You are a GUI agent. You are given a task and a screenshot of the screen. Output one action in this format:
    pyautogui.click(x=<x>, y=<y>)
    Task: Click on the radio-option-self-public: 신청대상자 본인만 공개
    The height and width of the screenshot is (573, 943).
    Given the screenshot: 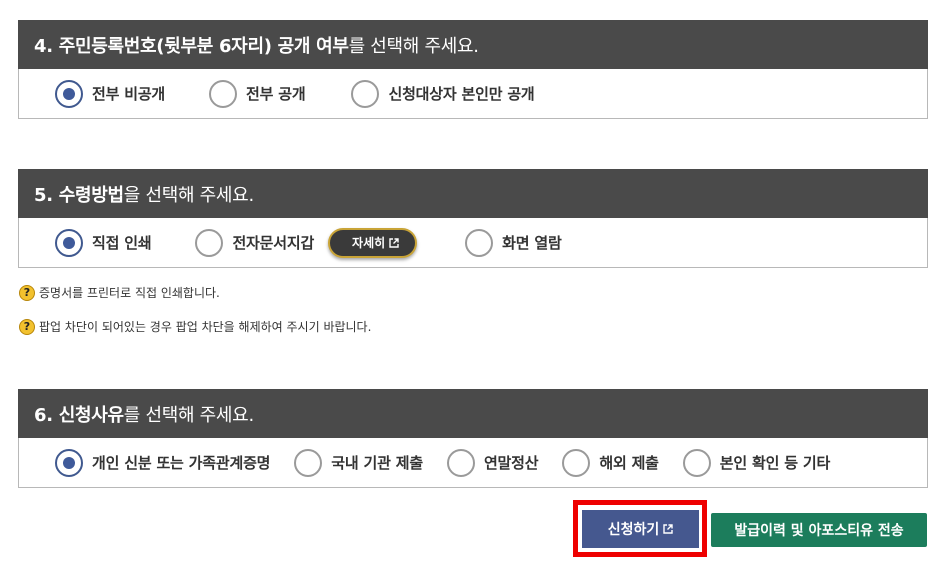 What is the action you would take?
    pyautogui.click(x=443, y=93)
    